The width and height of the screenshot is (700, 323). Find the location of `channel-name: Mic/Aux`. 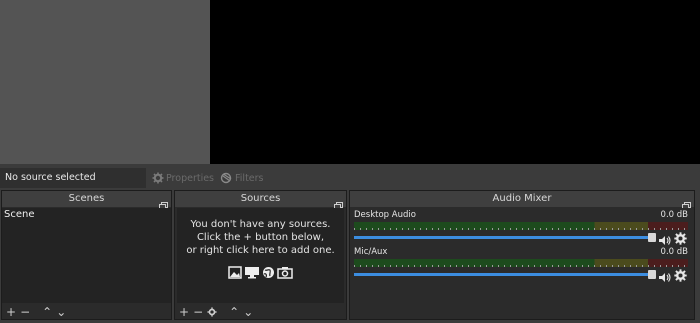

channel-name: Mic/Aux is located at coordinates (371, 252).